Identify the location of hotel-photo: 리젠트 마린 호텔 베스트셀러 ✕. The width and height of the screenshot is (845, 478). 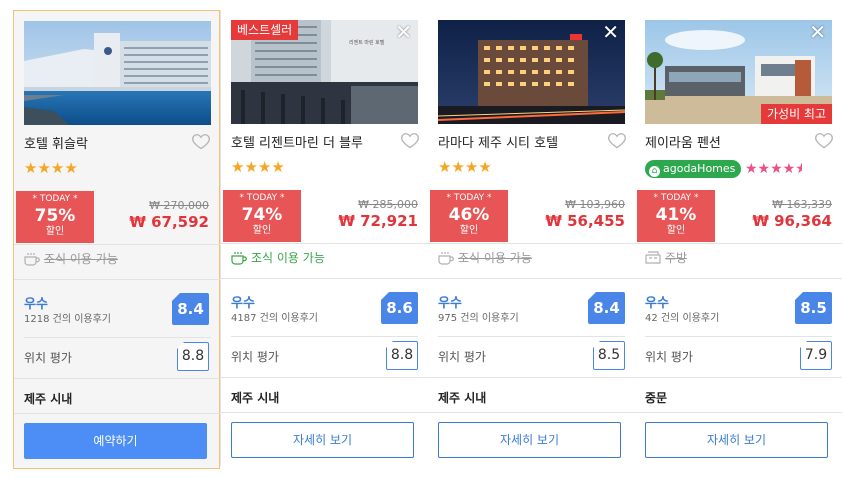
(324, 72).